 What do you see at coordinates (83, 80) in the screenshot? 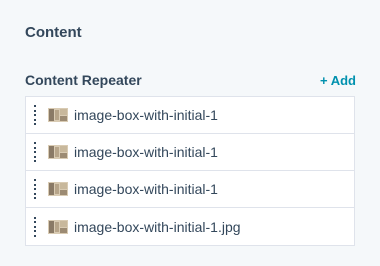
I see `repeater-label: Content Repeater` at bounding box center [83, 80].